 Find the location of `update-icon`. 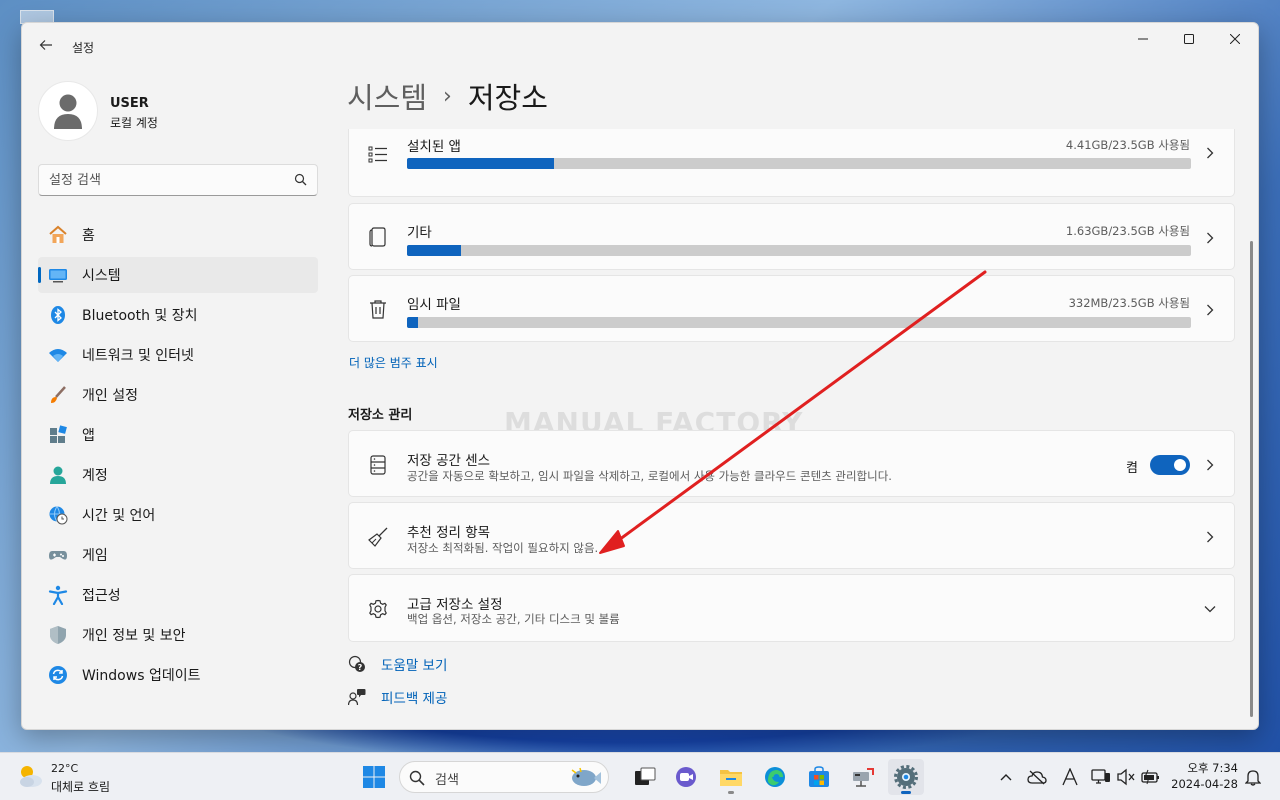

update-icon is located at coordinates (58, 675).